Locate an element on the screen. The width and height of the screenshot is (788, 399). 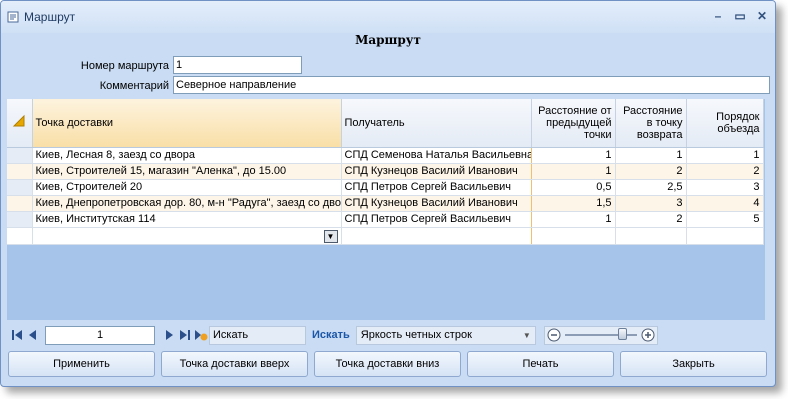
cell-distance-return: 3 is located at coordinates (651, 203).